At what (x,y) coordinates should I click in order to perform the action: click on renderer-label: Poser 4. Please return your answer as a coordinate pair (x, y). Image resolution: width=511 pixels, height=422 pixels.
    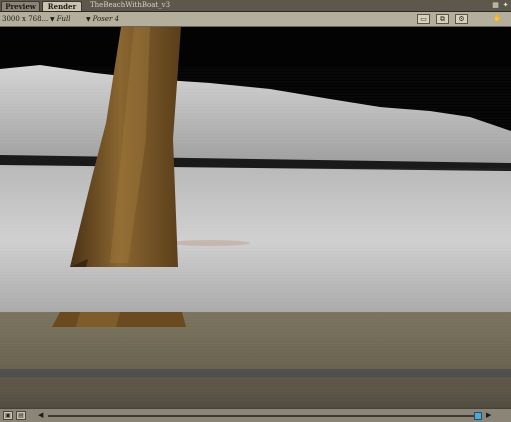
    Looking at the image, I should click on (106, 19).